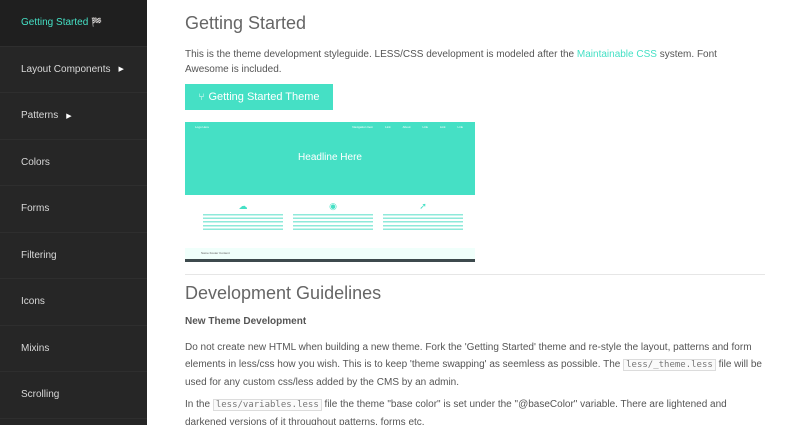 This screenshot has width=800, height=425. What do you see at coordinates (73, 302) in the screenshot?
I see `sidebar-item-icons: Icons` at bounding box center [73, 302].